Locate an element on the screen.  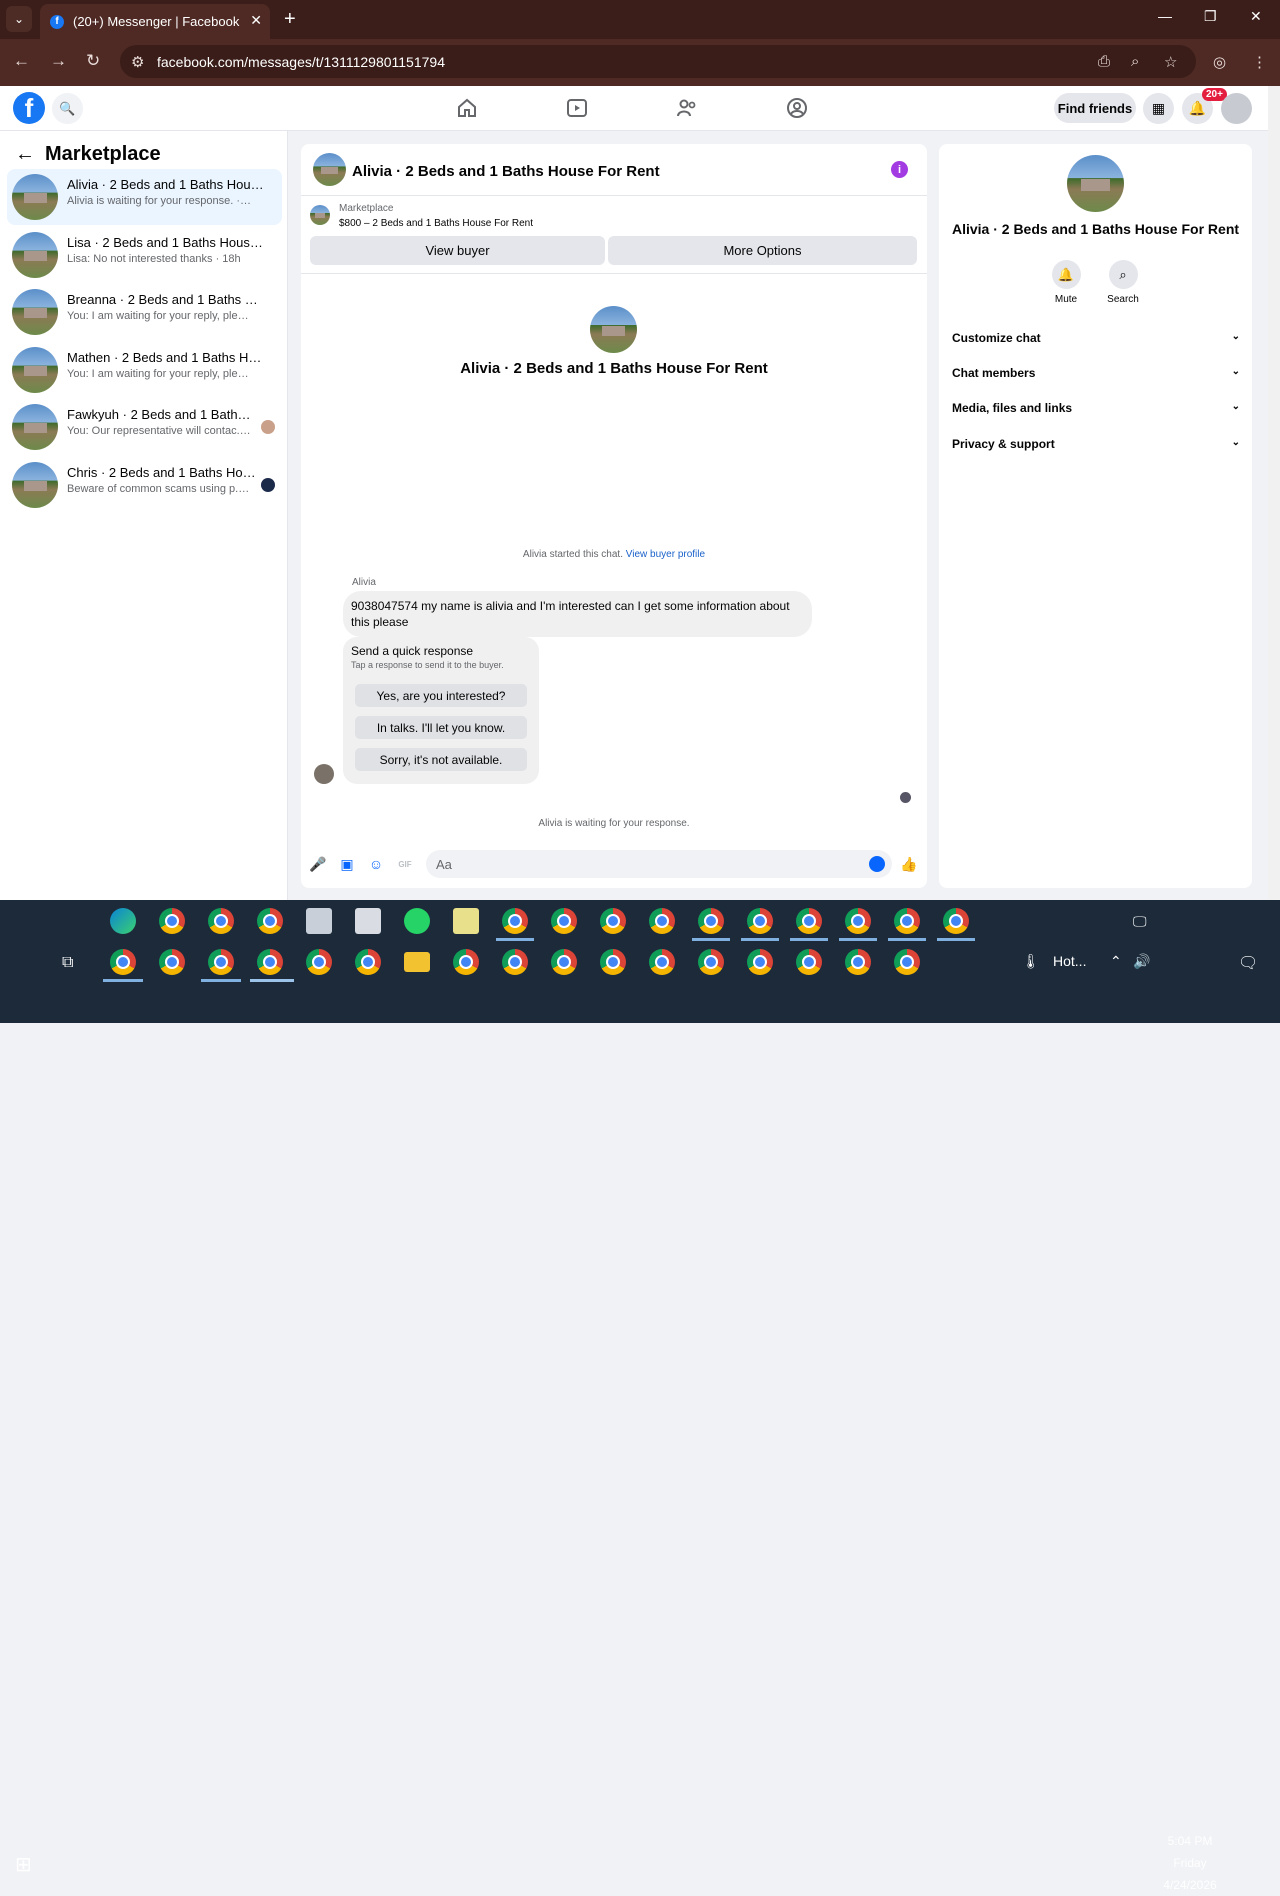
quick-response-button: Yes, are you interested? is located at coordinates (441, 695).